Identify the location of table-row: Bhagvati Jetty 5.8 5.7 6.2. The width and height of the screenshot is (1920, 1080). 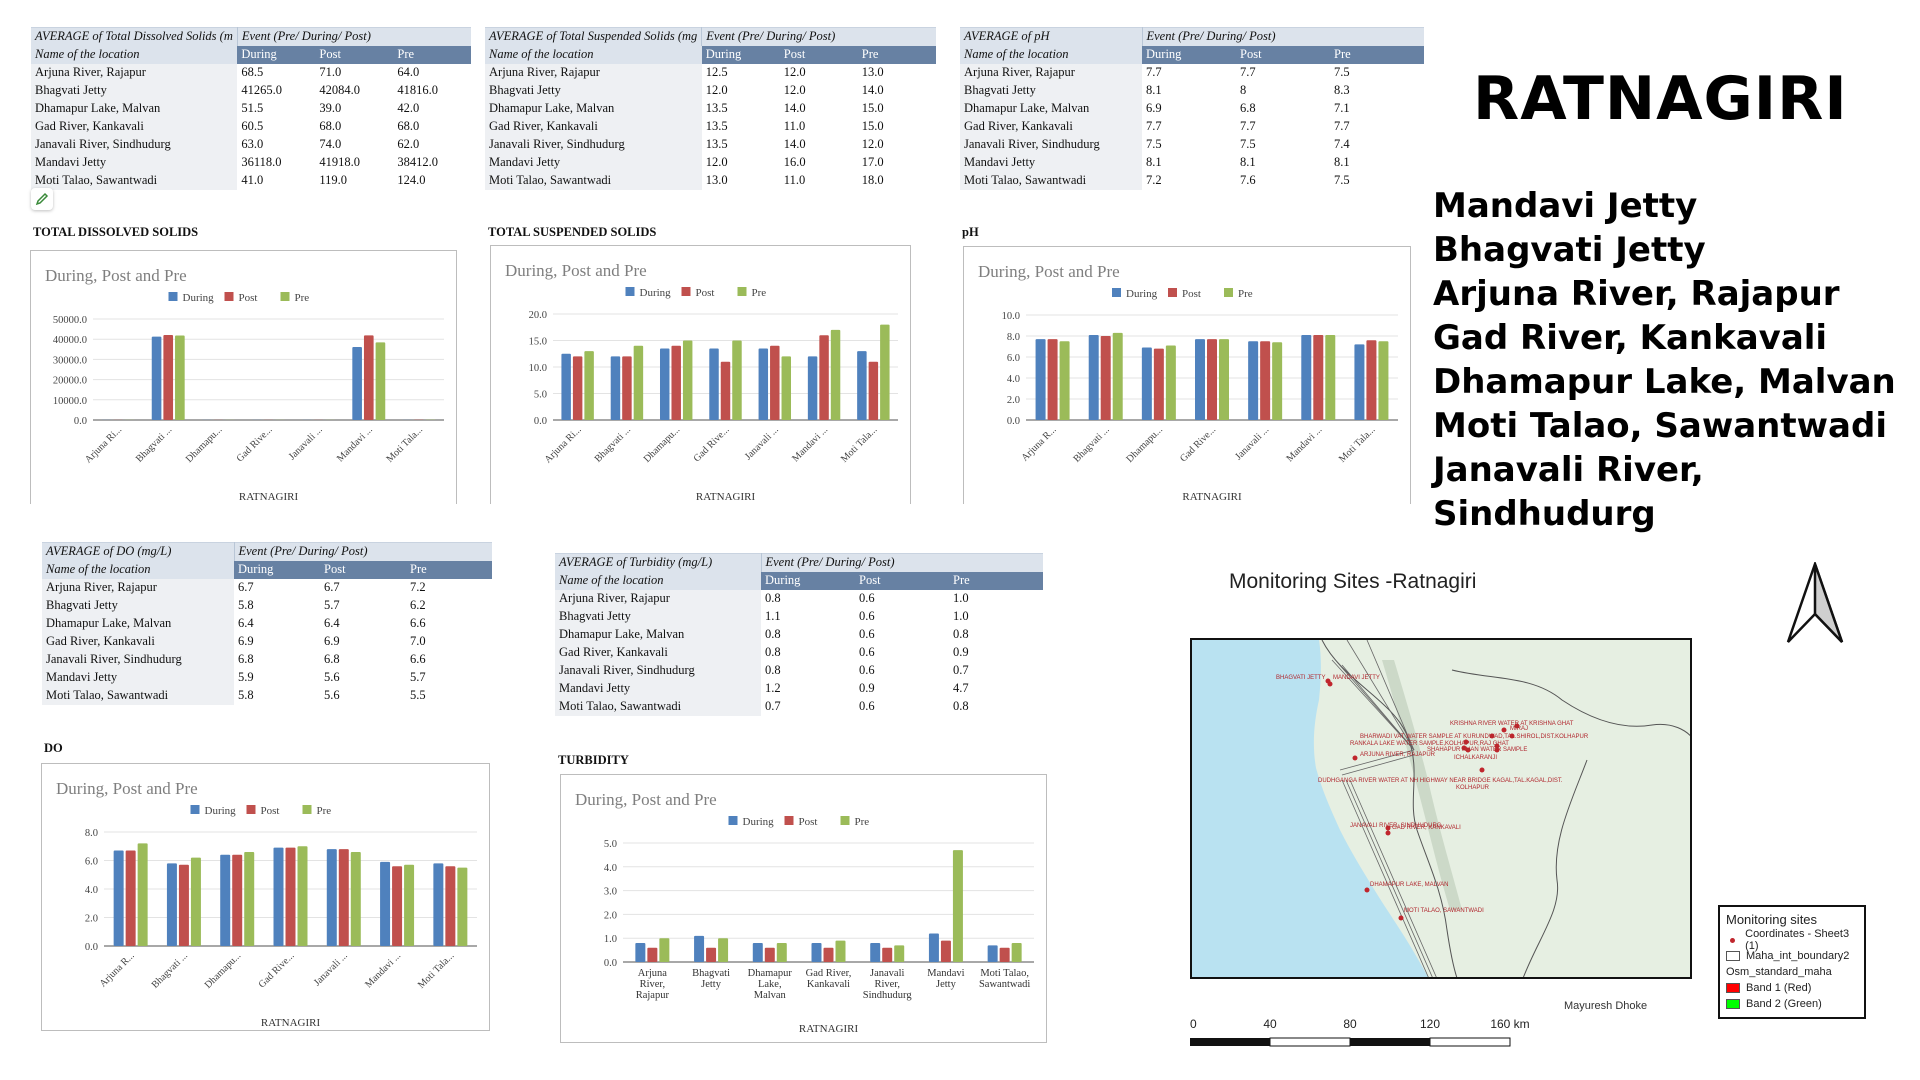
(267, 605).